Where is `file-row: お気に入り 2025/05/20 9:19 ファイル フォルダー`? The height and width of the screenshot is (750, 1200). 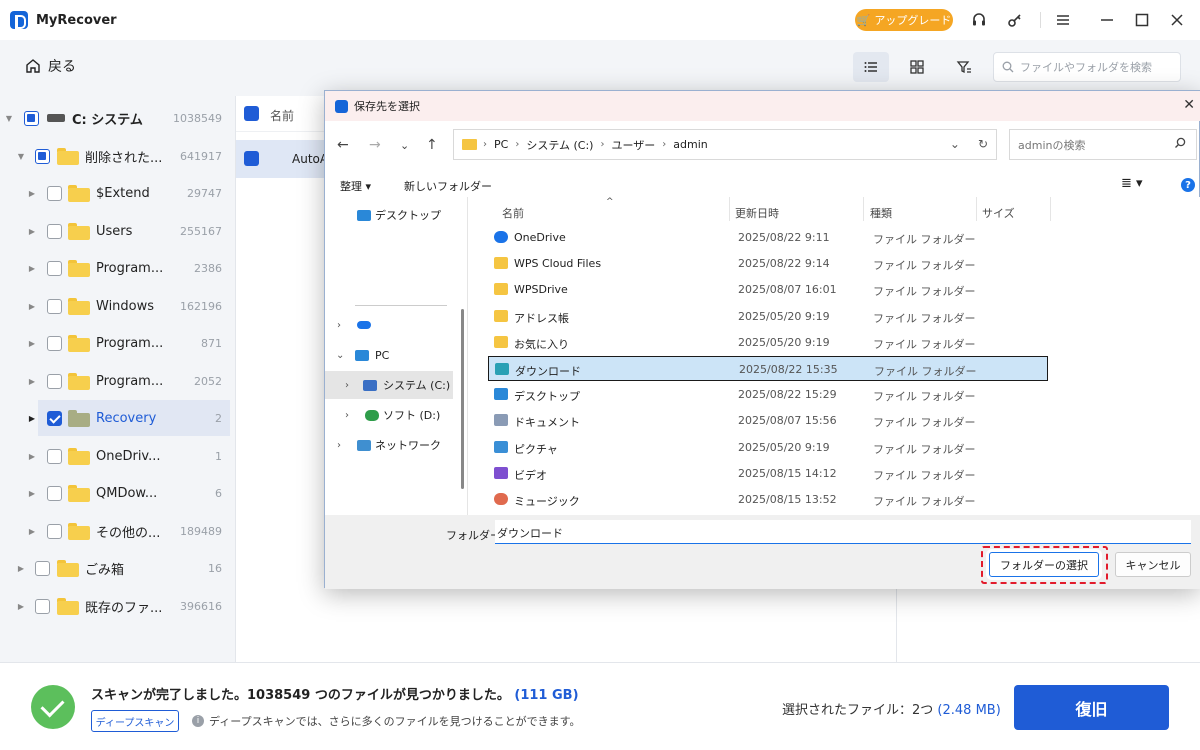
file-row: お気に入り 2025/05/20 9:19 ファイル フォルダー is located at coordinates (768, 342).